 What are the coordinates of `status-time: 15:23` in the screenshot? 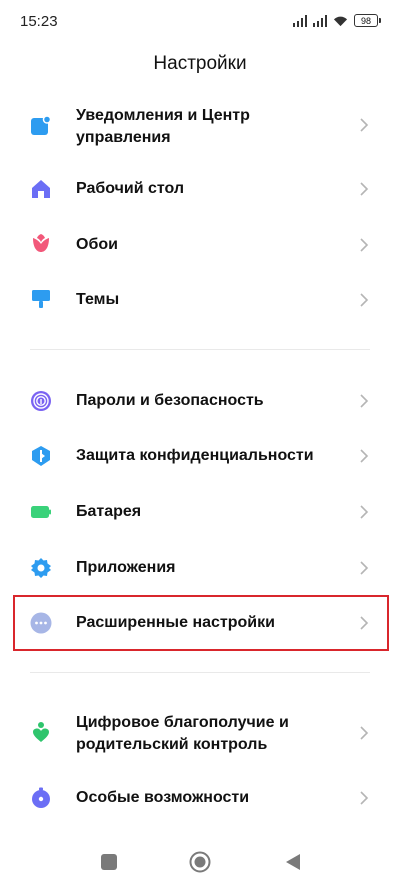 It's located at (39, 21).